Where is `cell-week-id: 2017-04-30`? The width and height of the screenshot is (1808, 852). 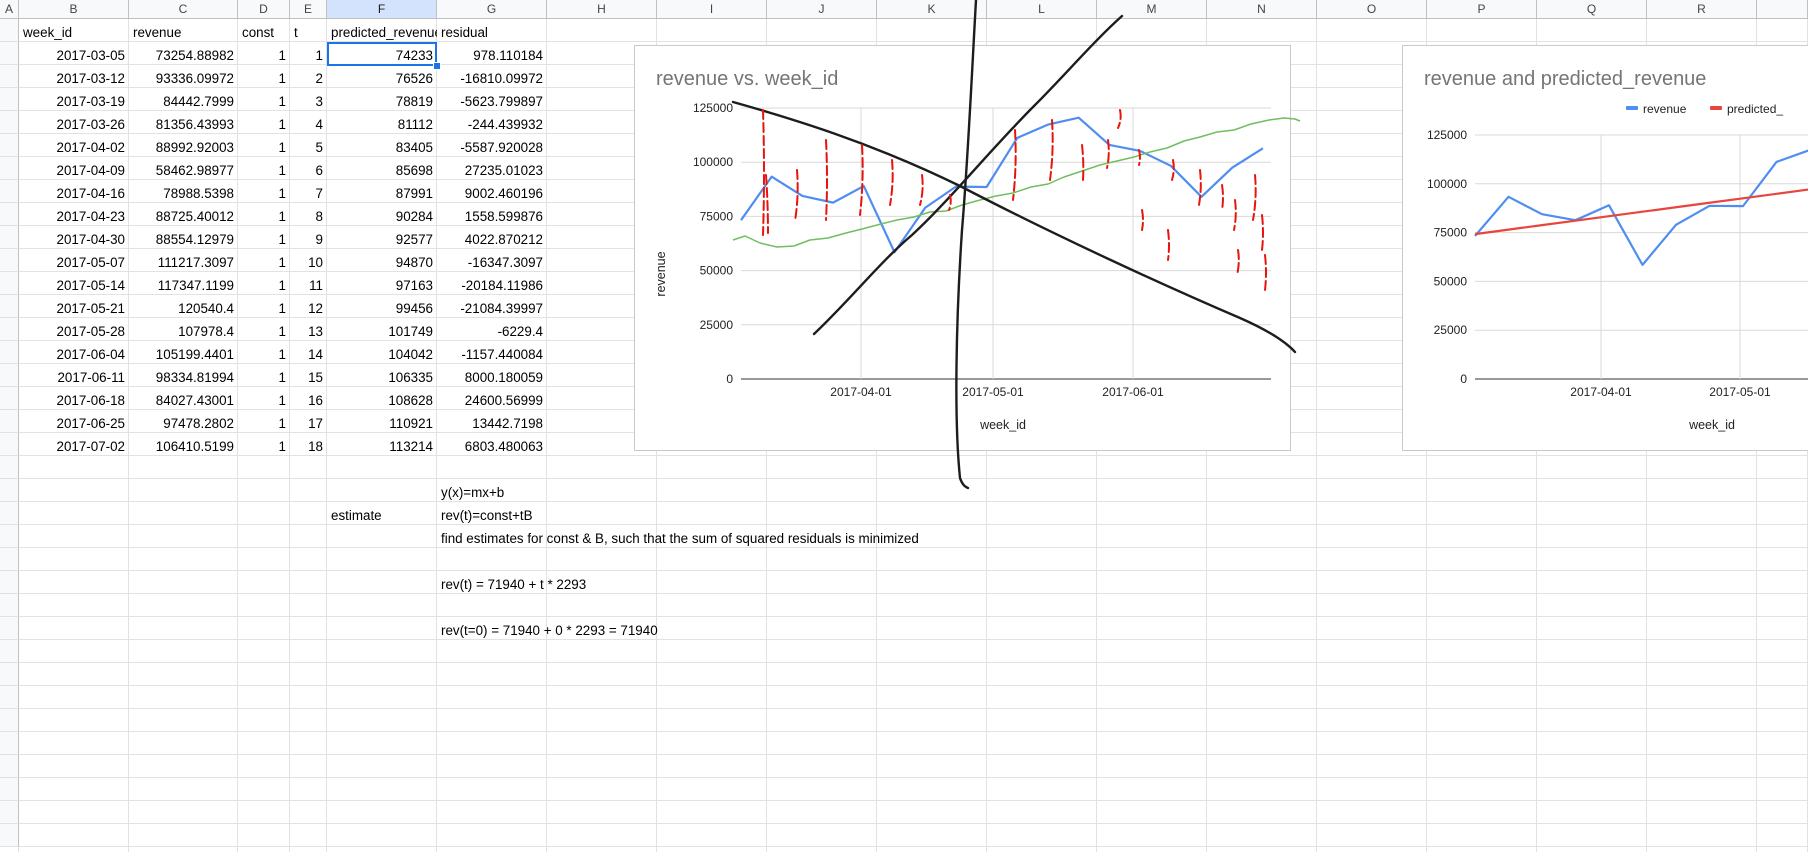
cell-week-id: 2017-04-30 is located at coordinates (74, 239).